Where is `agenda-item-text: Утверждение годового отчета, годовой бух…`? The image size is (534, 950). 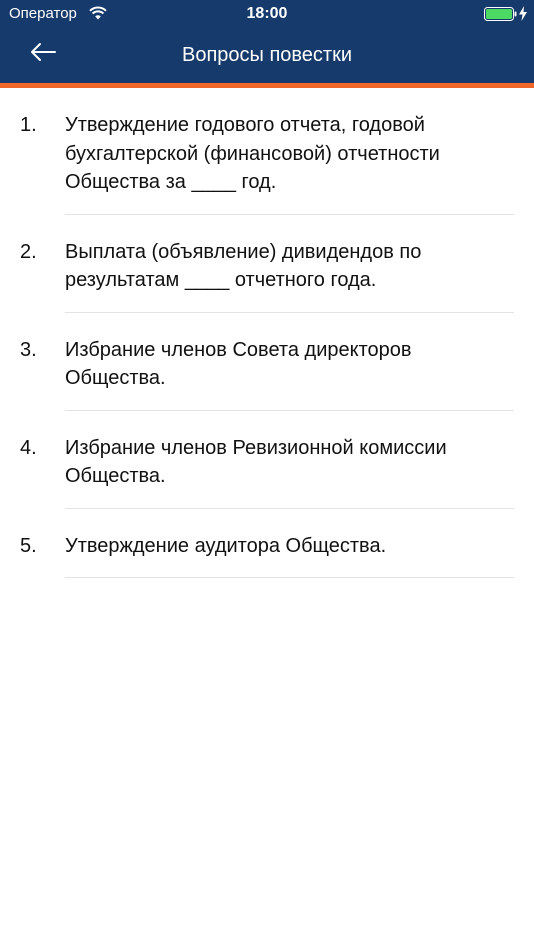 agenda-item-text: Утверждение годового отчета, годовой бух… is located at coordinates (289, 163).